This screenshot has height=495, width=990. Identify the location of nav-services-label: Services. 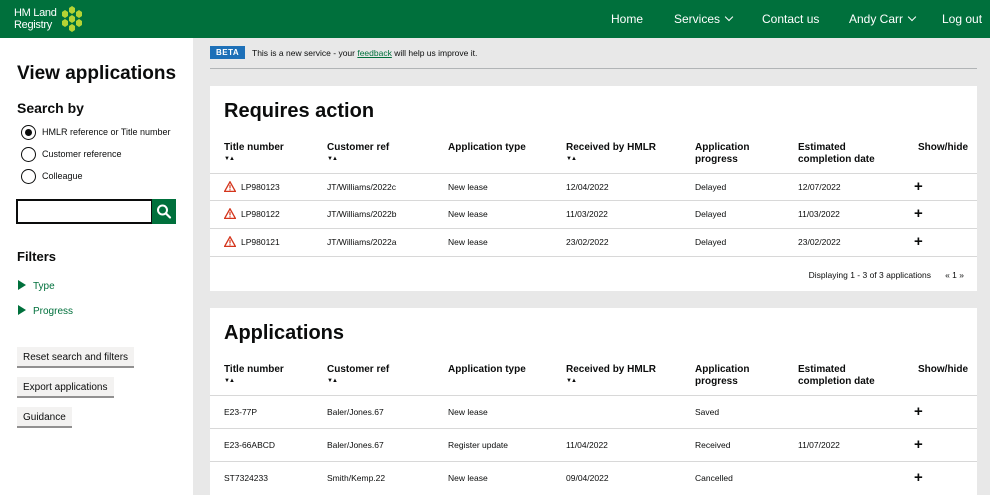
(697, 19).